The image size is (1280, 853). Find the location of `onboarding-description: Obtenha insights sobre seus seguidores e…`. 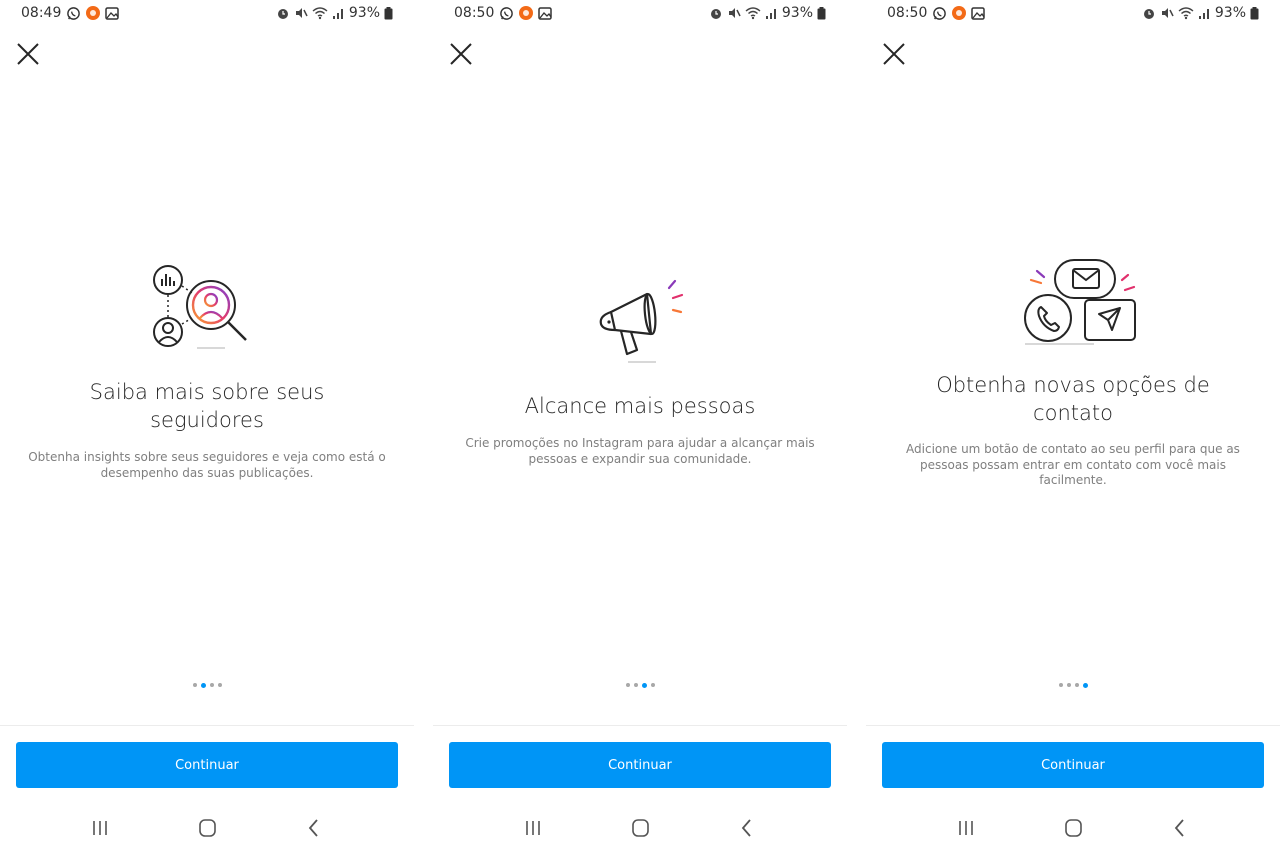

onboarding-description: Obtenha insights sobre seus seguidores e… is located at coordinates (207, 465).